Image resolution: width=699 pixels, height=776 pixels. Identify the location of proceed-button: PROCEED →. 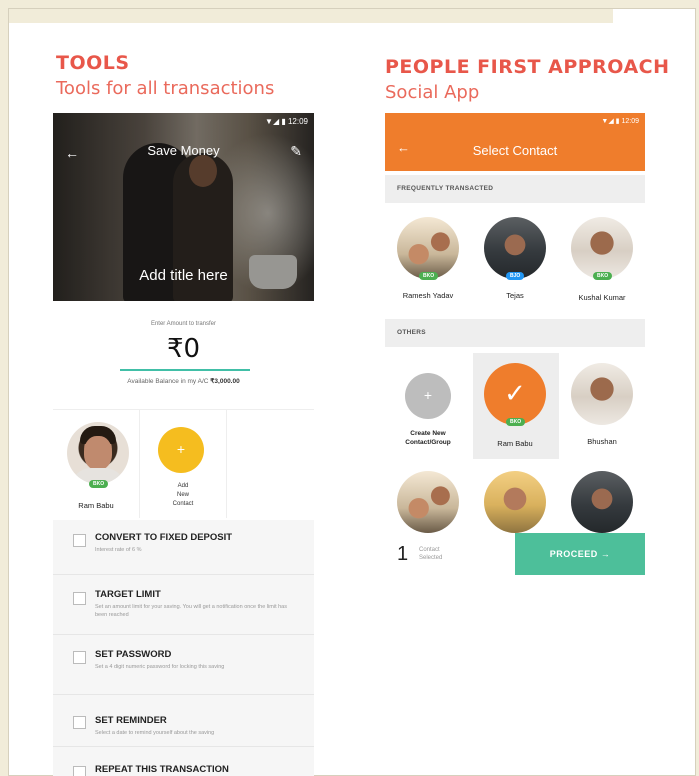
(580, 554).